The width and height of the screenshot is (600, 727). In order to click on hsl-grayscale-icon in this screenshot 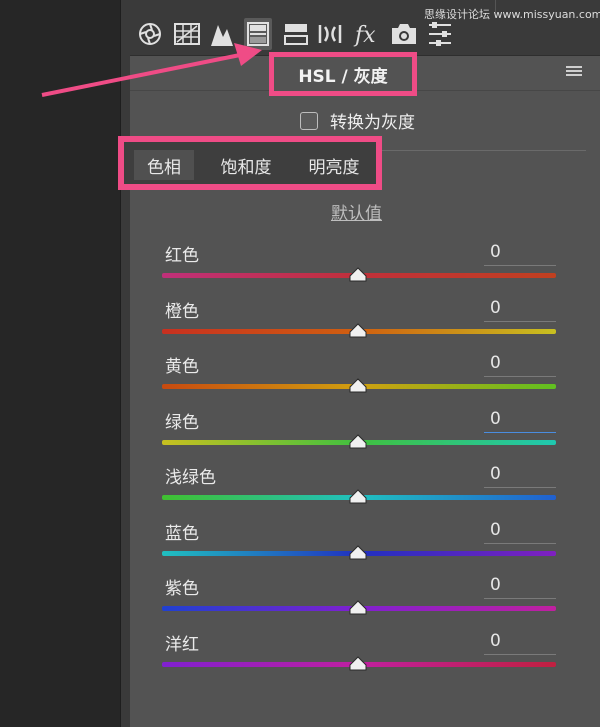, I will do `click(258, 34)`.